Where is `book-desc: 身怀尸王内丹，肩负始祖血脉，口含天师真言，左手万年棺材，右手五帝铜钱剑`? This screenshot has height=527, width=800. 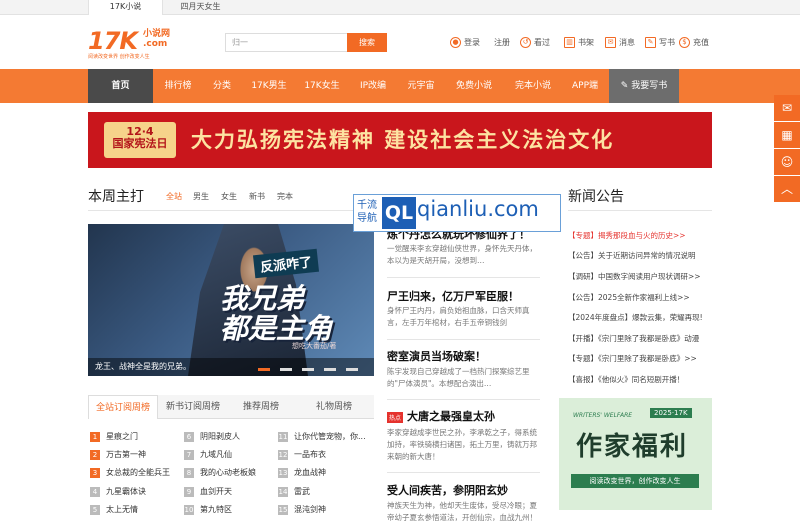
book-desc: 身怀尸王内丹，肩负始祖血脉，口含天师真言，左手万年棺材，右手五帝铜钱剑 is located at coordinates (458, 316).